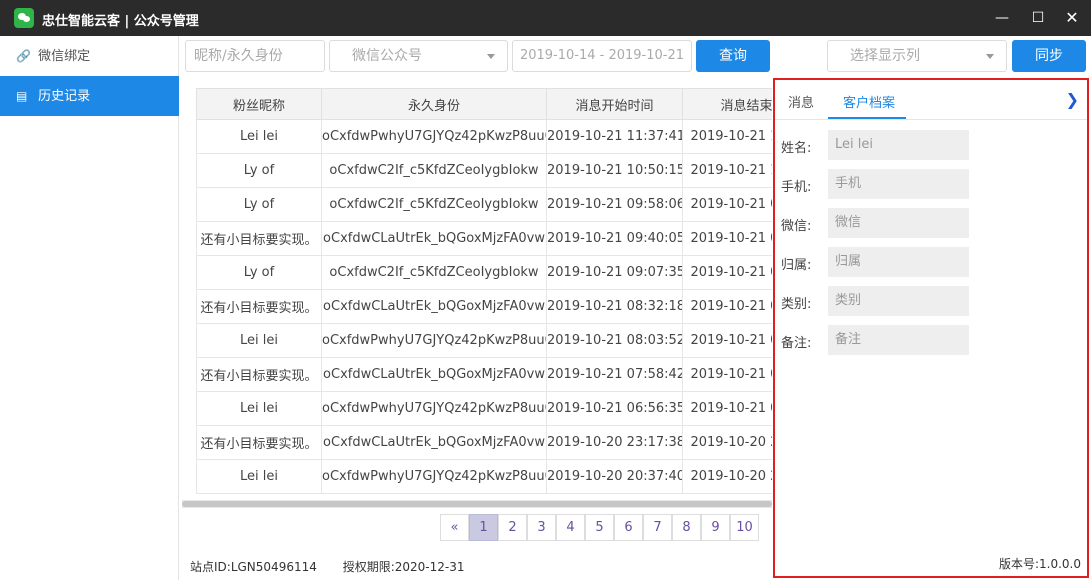 This screenshot has width=1091, height=580. I want to click on start-time-cell: 2019-10-21 08:32:18, so click(614, 306).